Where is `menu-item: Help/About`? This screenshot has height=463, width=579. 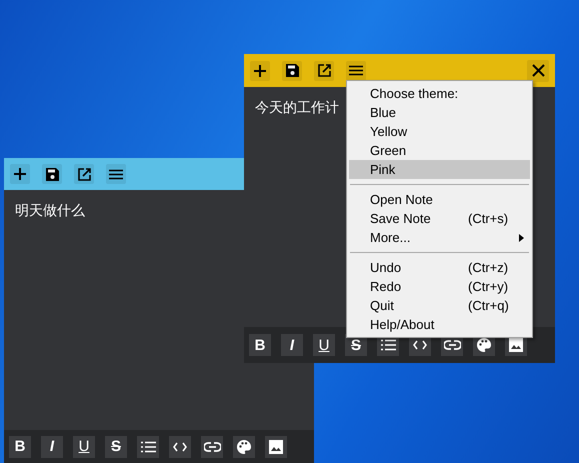
menu-item: Help/About is located at coordinates (439, 324).